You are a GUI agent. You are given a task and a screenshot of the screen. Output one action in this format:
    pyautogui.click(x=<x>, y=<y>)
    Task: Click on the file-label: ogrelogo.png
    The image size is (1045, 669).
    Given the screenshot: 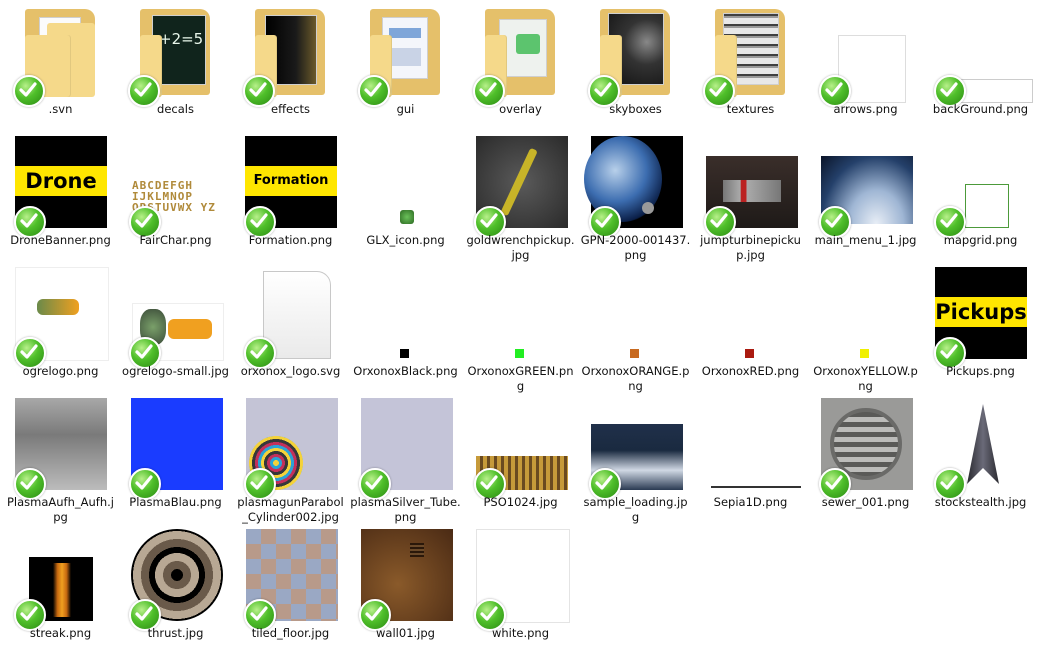 What is the action you would take?
    pyautogui.click(x=60, y=371)
    